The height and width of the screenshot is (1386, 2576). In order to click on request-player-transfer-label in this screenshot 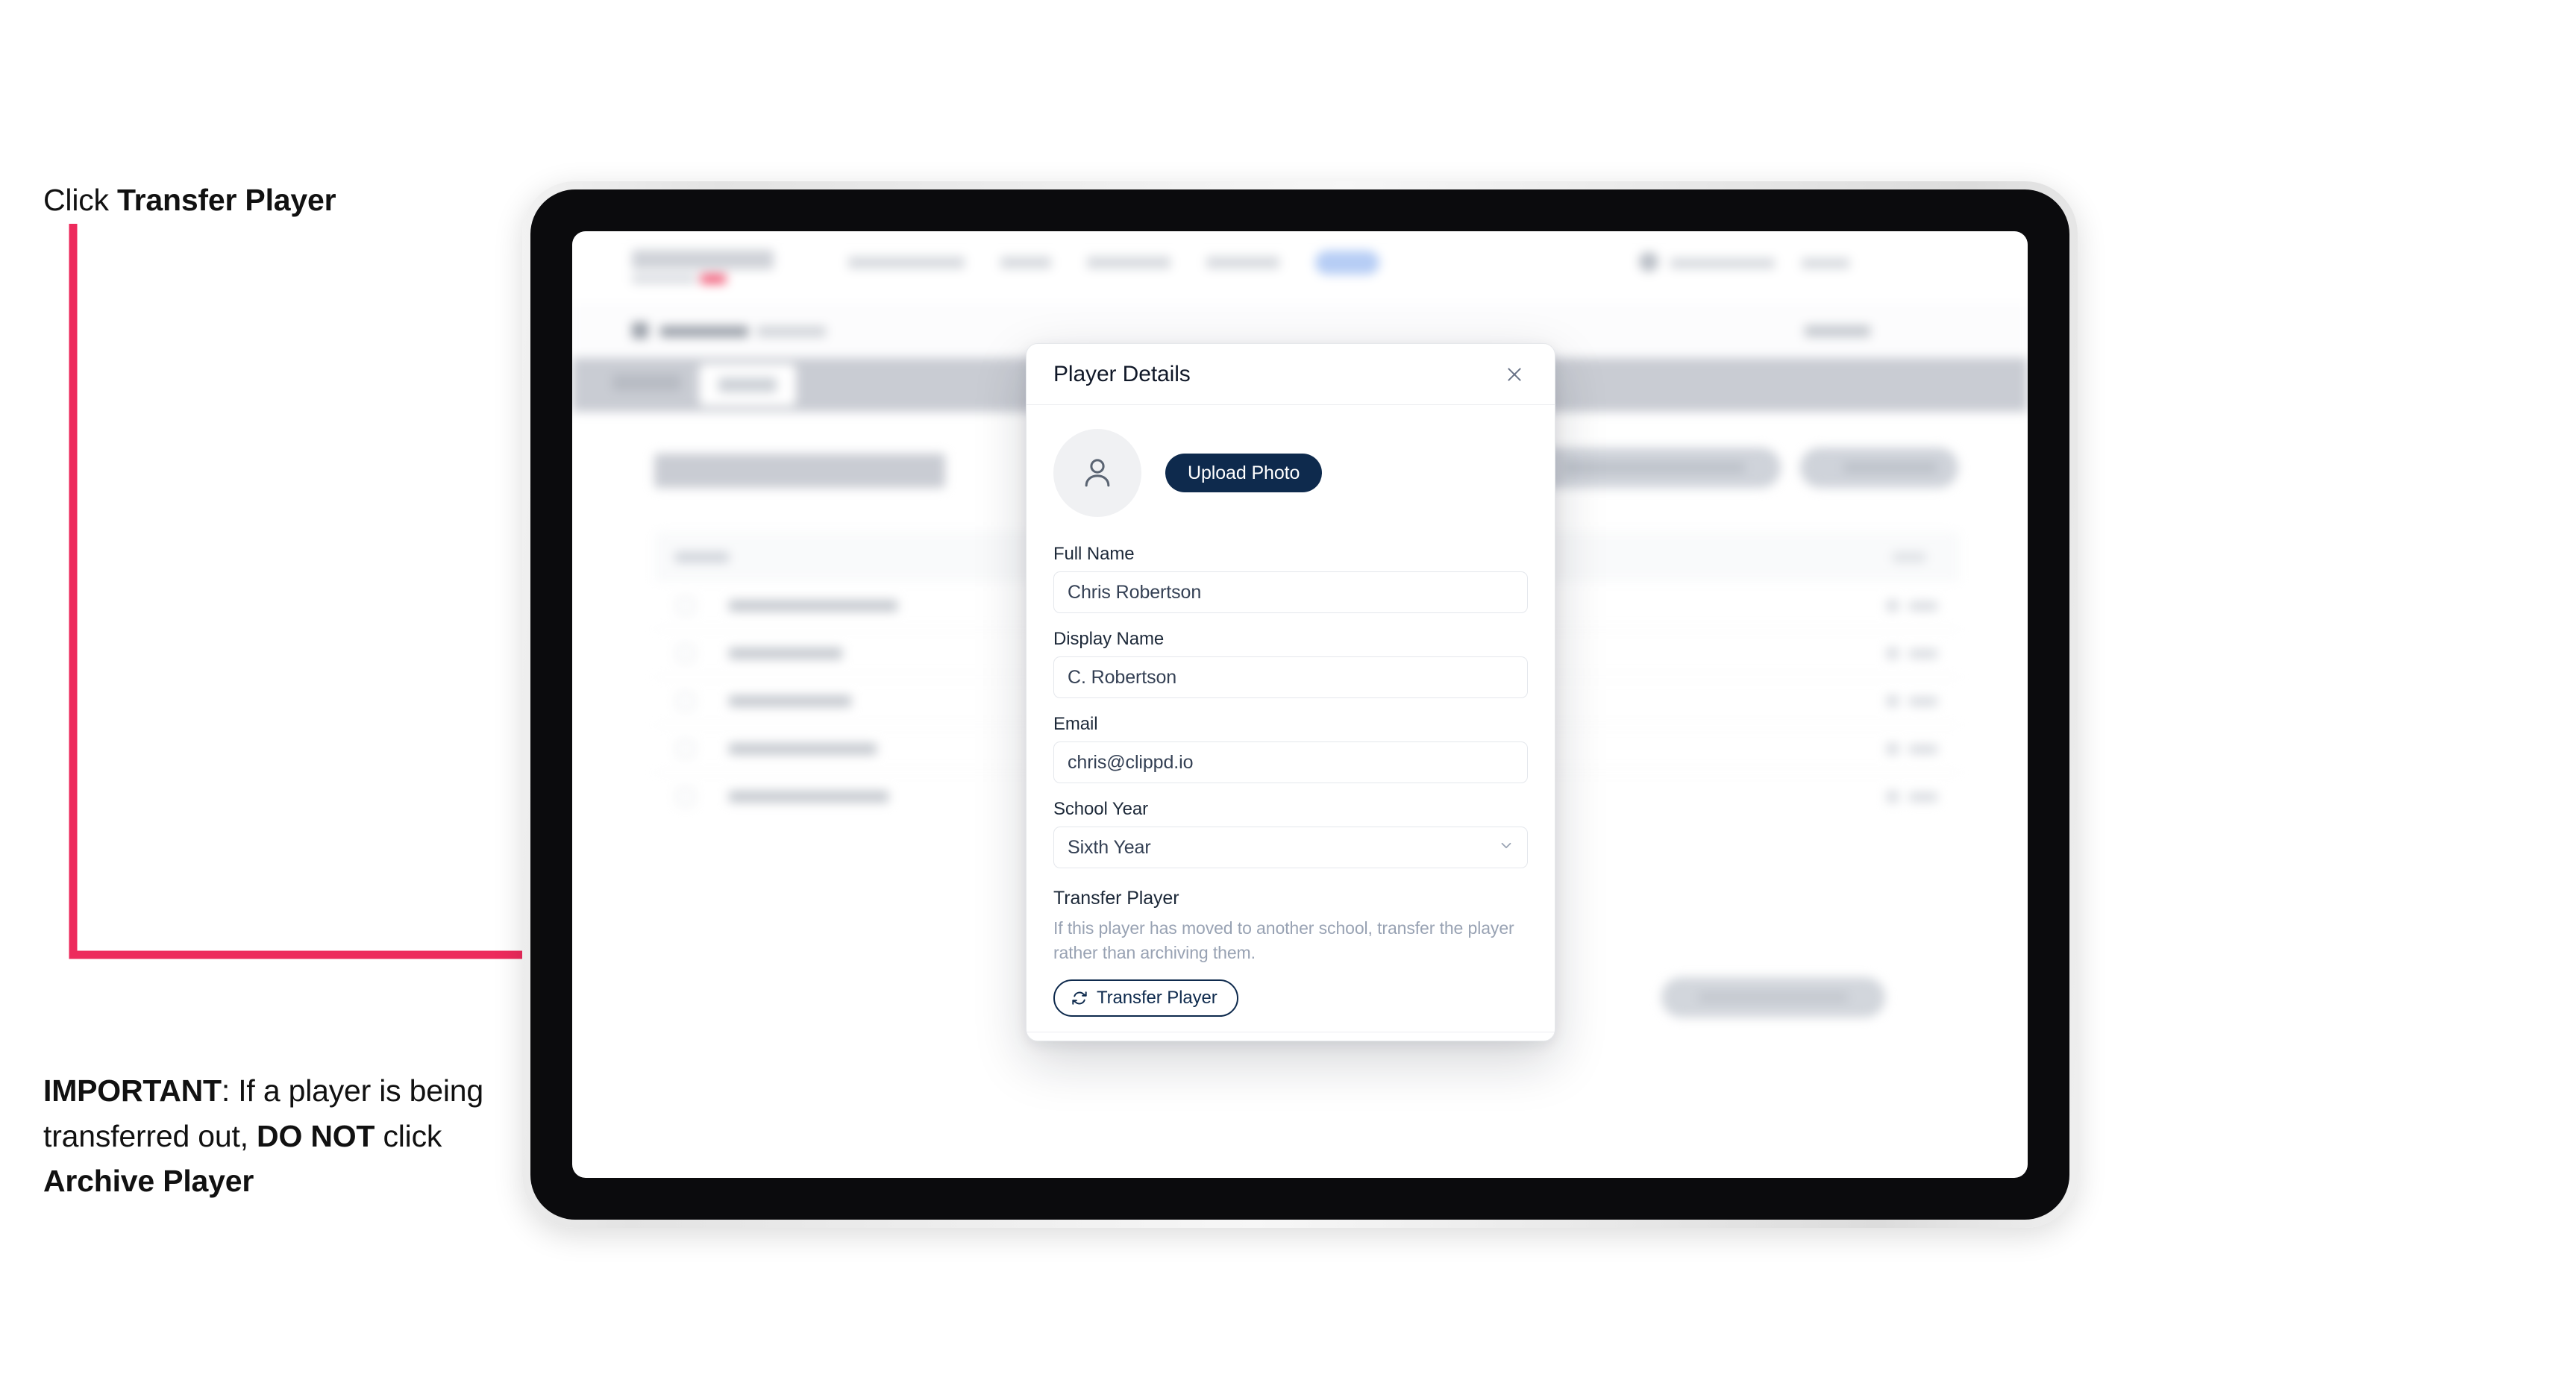, I will do `click(1654, 467)`.